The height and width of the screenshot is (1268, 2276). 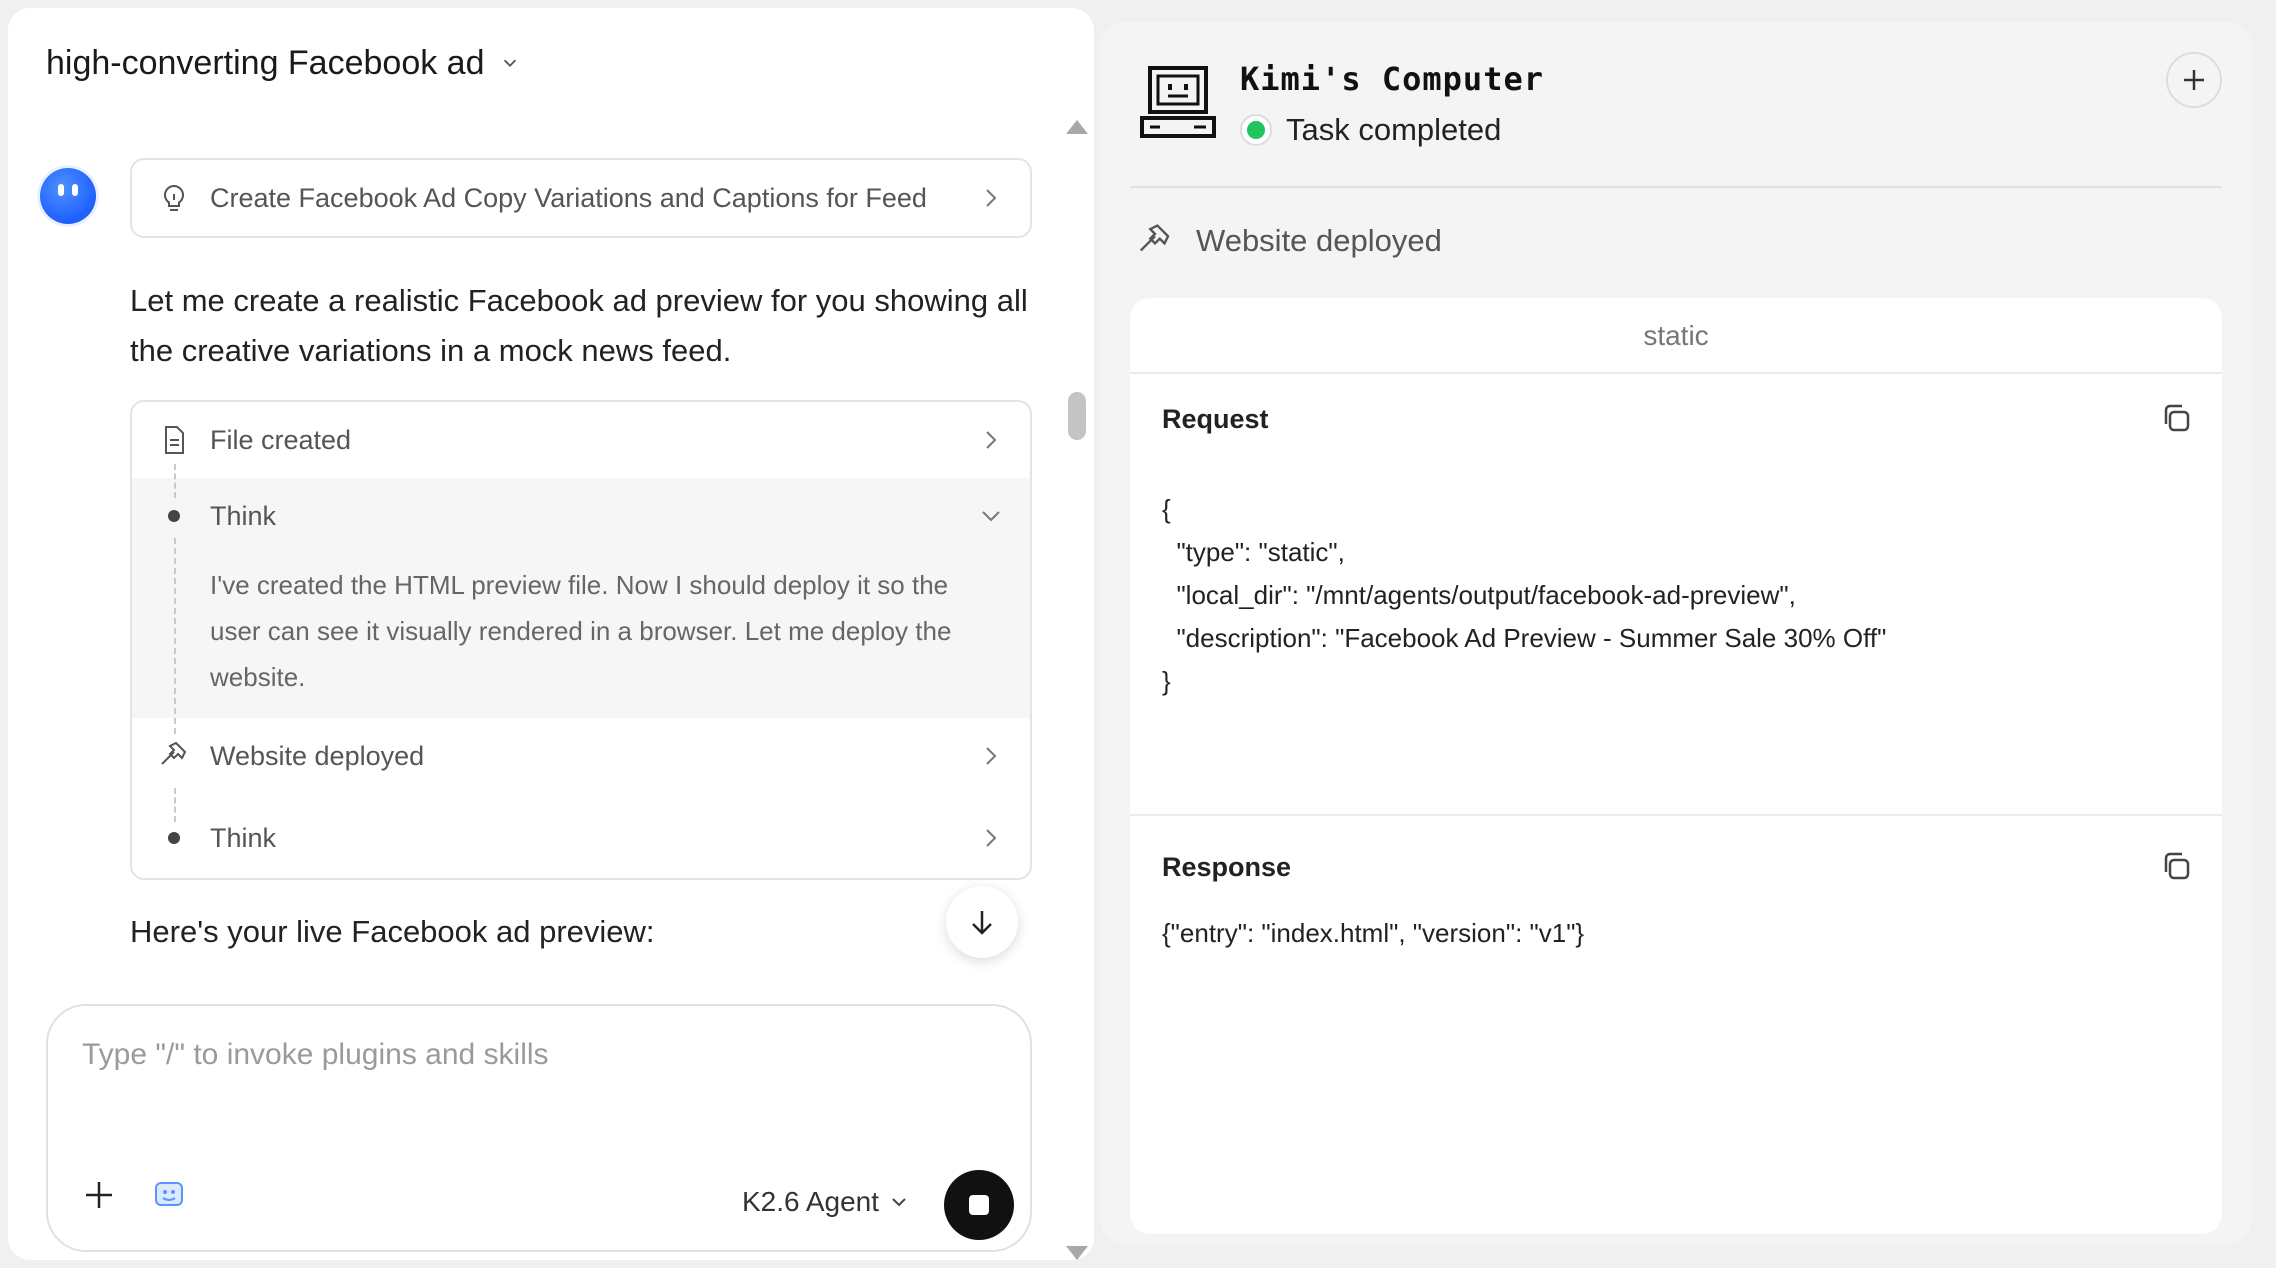 What do you see at coordinates (315, 1055) in the screenshot?
I see `composer-input: Type "/" to invoke plugins and skills` at bounding box center [315, 1055].